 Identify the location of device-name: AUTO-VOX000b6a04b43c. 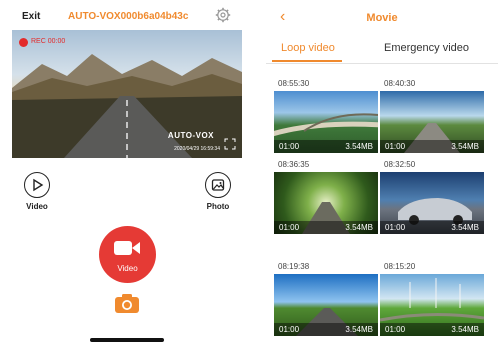
(128, 16).